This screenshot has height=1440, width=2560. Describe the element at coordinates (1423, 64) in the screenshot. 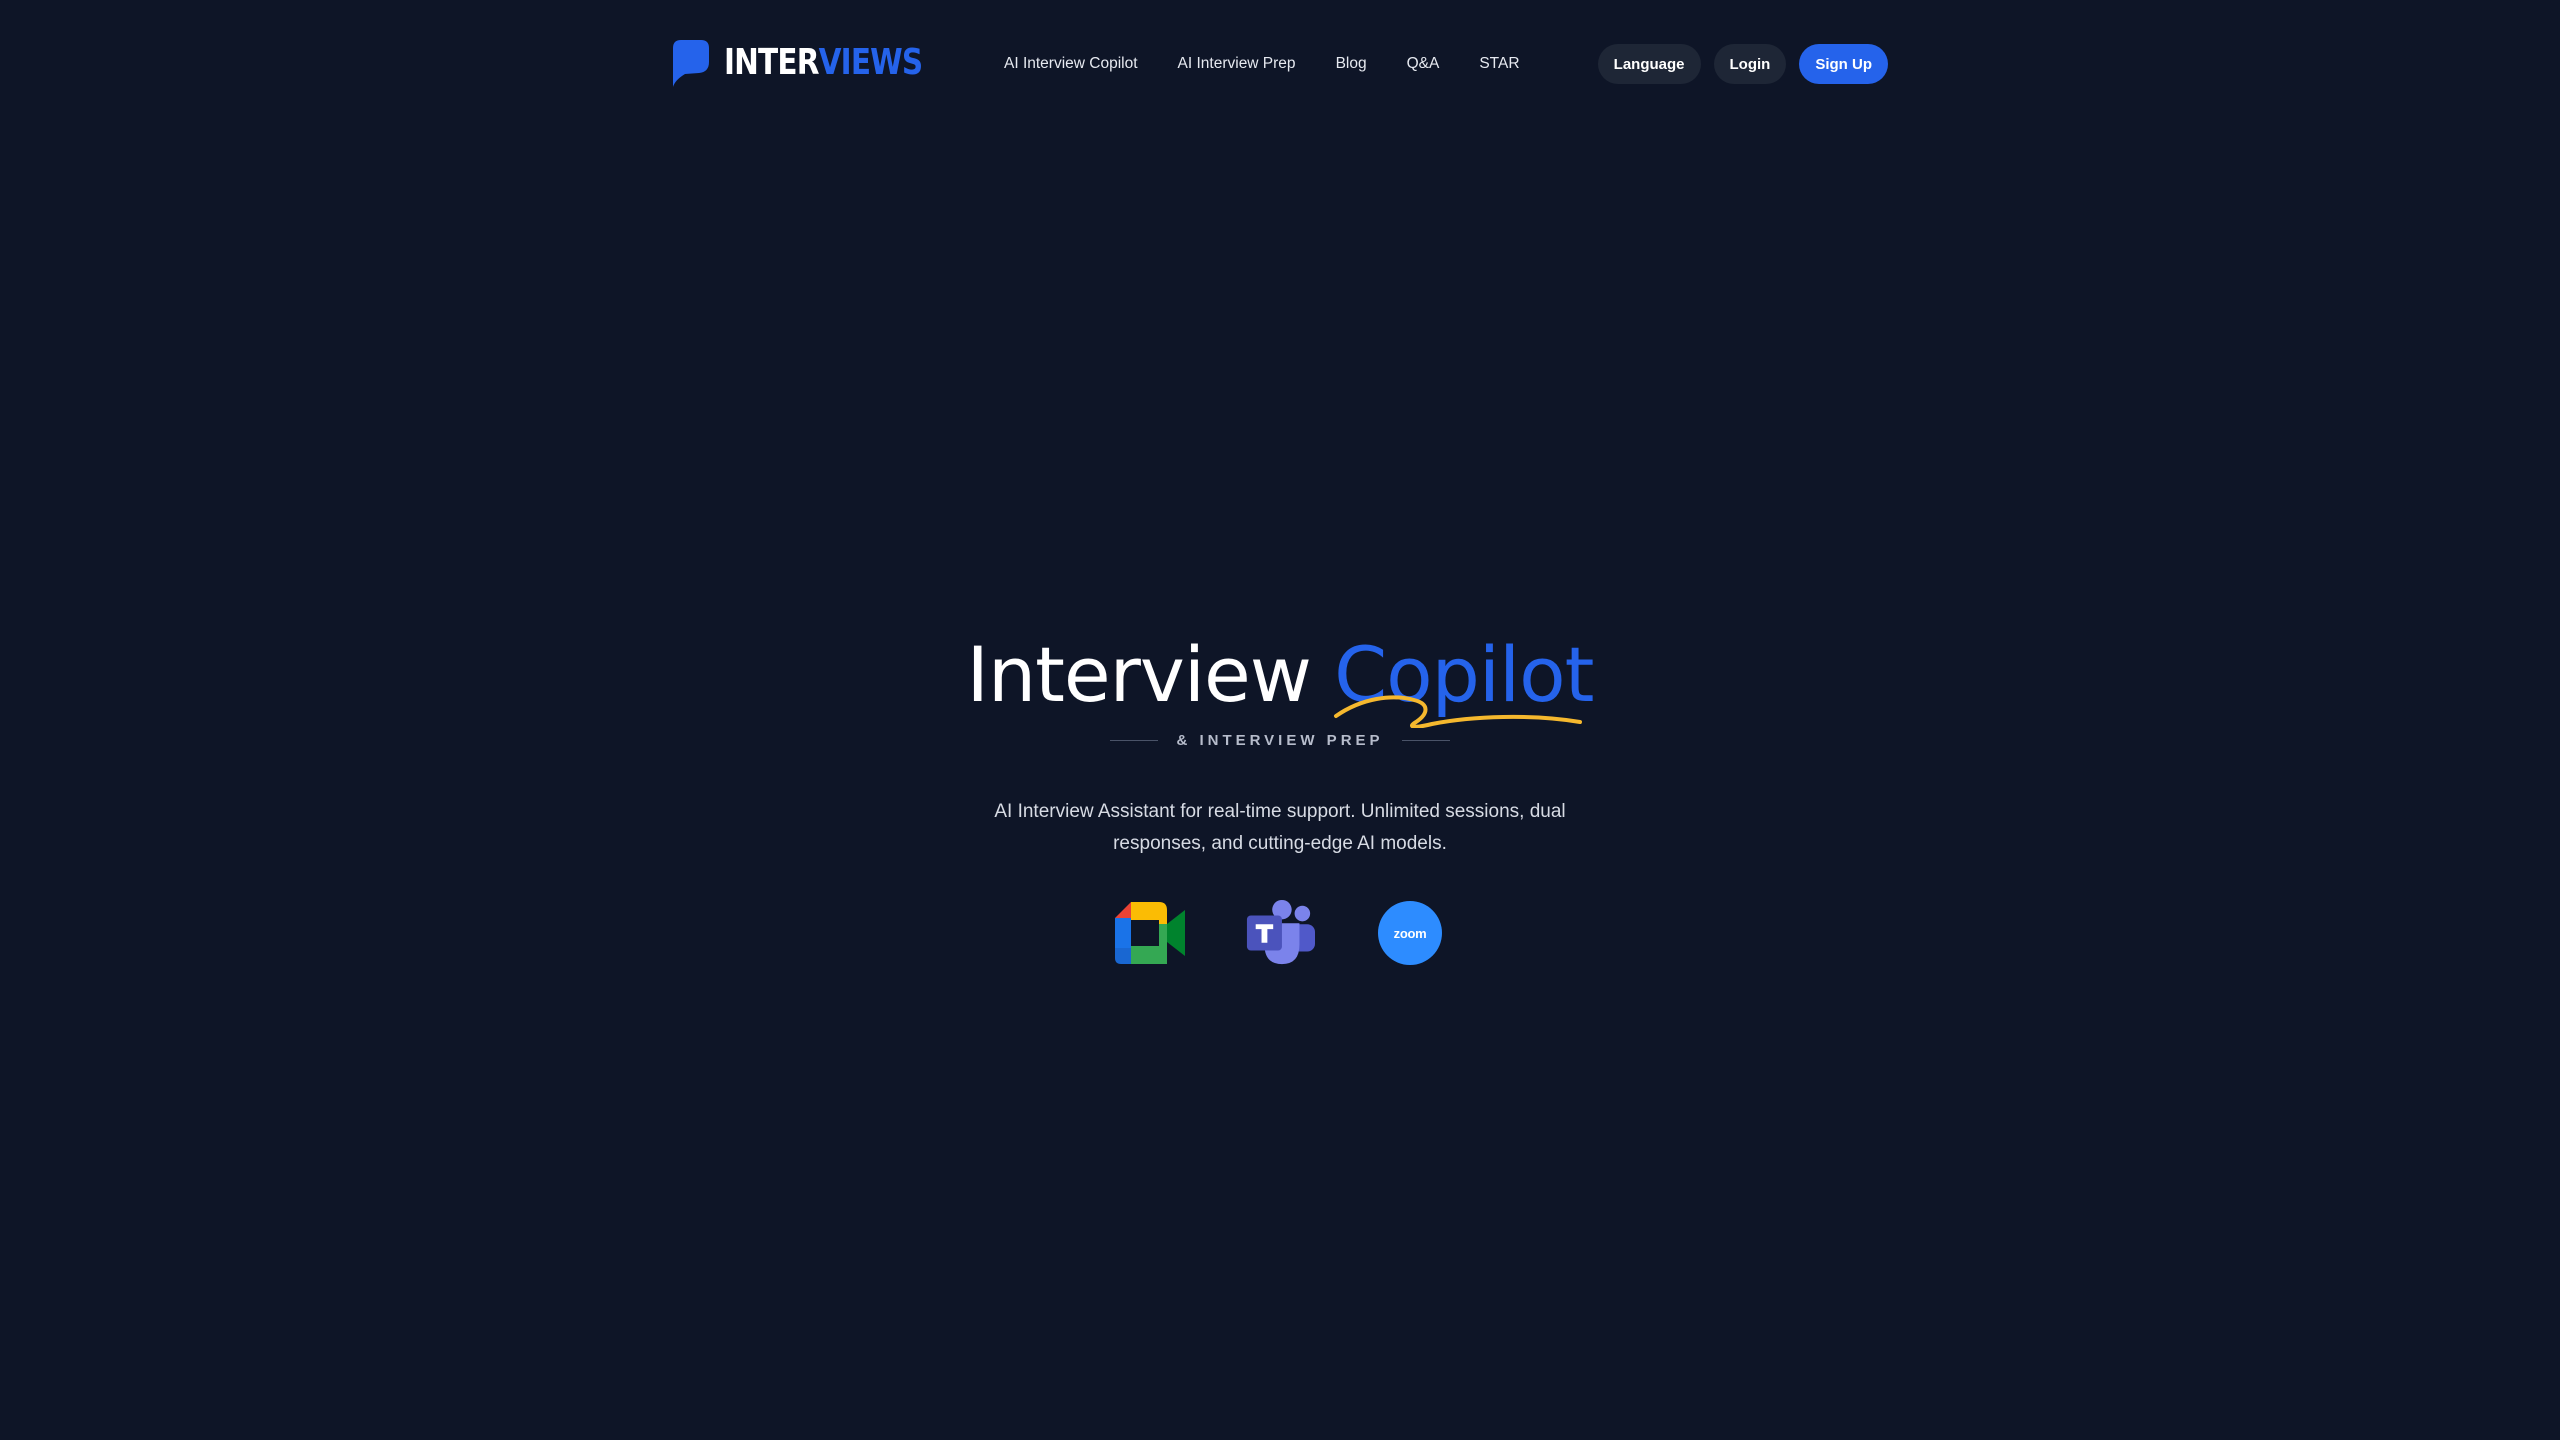

I see `nav-qa: Q&A` at that location.